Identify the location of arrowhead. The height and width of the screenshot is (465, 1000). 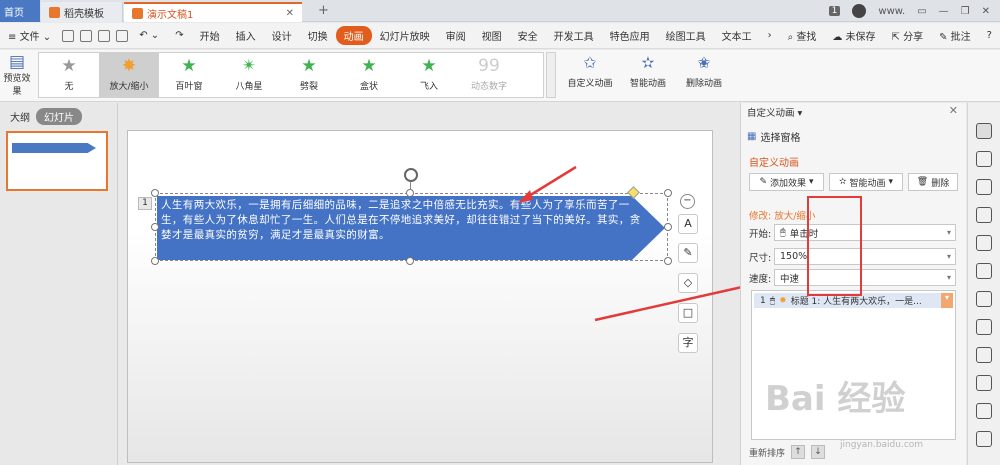
(525, 196).